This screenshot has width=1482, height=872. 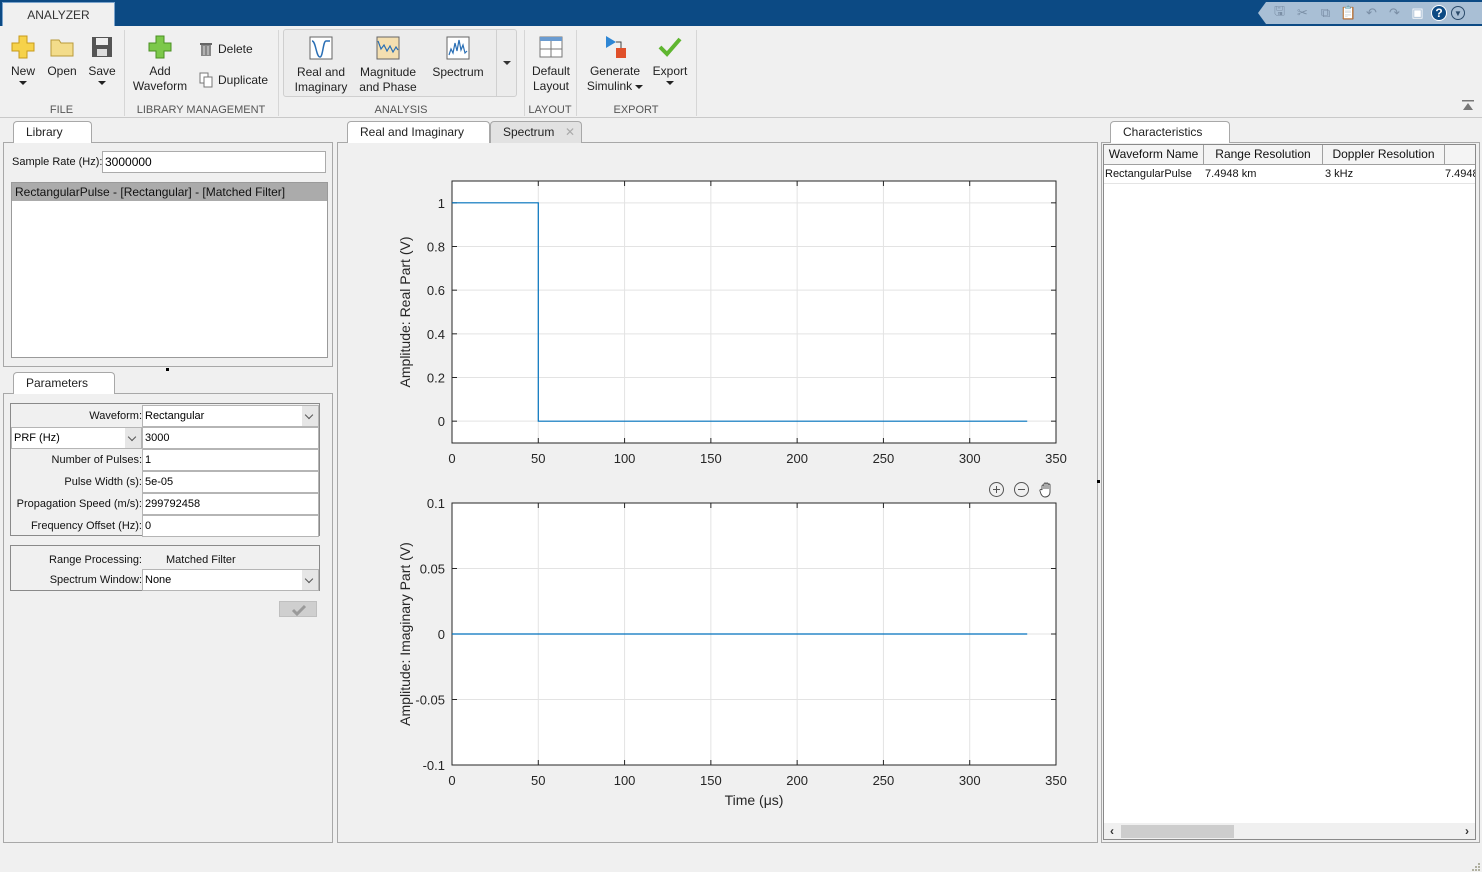 What do you see at coordinates (436, 378) in the screenshot?
I see `y-tick-label: 0.2` at bounding box center [436, 378].